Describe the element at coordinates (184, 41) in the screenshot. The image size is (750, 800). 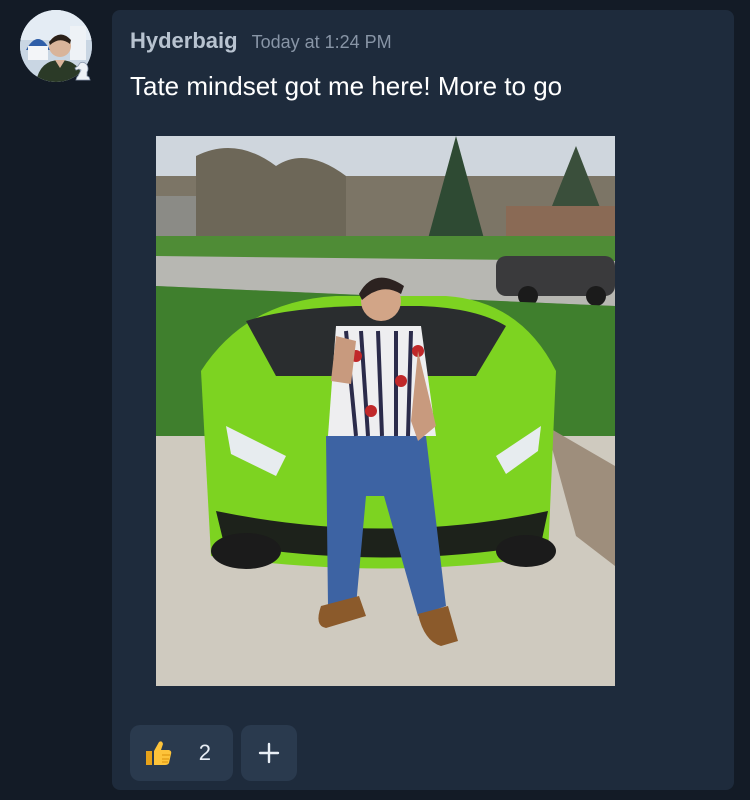
I see `username: Hyderbaig` at that location.